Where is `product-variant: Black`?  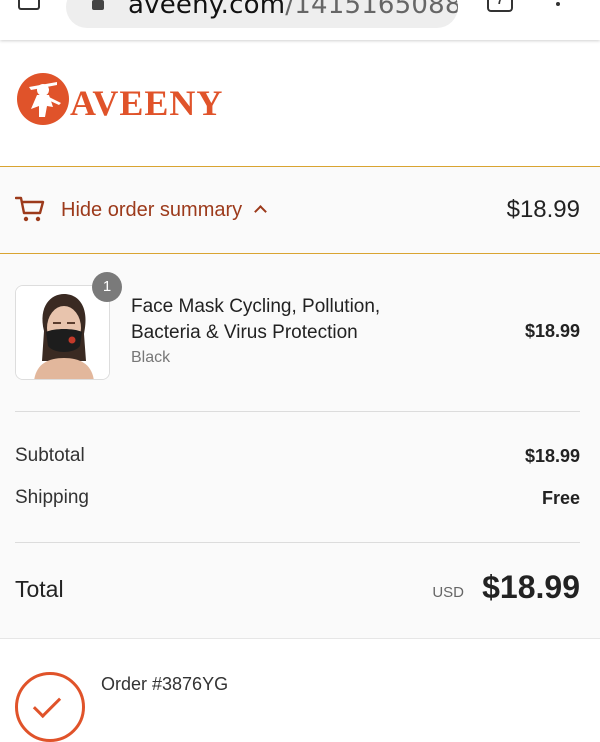 product-variant: Black is located at coordinates (151, 357).